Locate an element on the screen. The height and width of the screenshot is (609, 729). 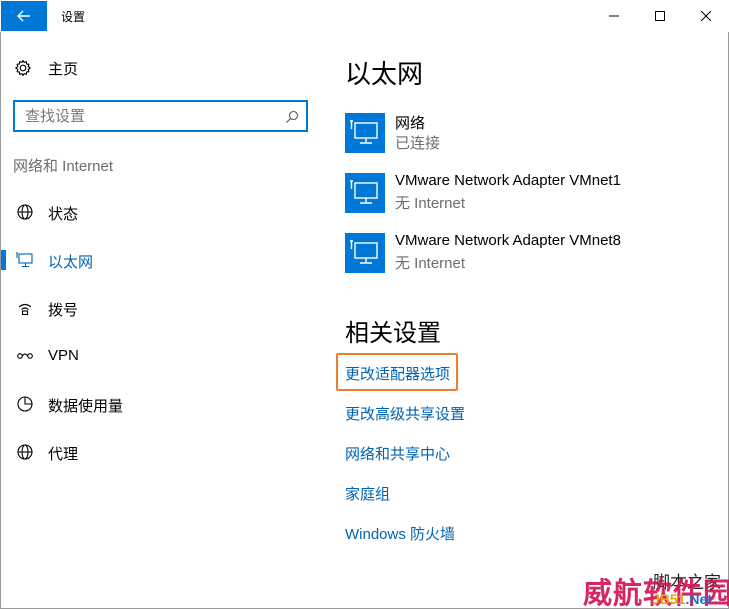
globe-icon is located at coordinates (25, 212).